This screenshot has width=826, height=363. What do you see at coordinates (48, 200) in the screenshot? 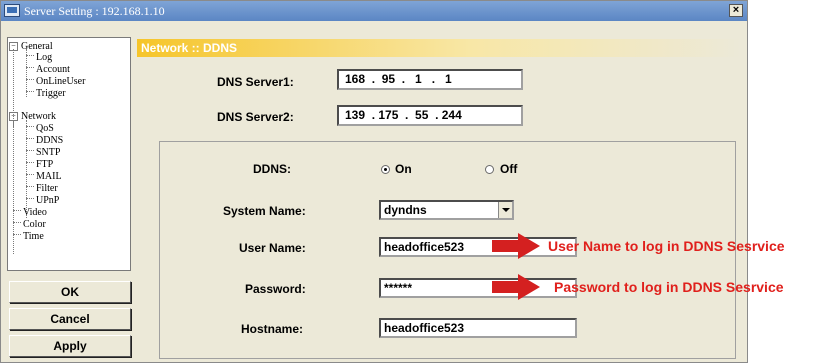
I see `tree-node-label: UPnP` at bounding box center [48, 200].